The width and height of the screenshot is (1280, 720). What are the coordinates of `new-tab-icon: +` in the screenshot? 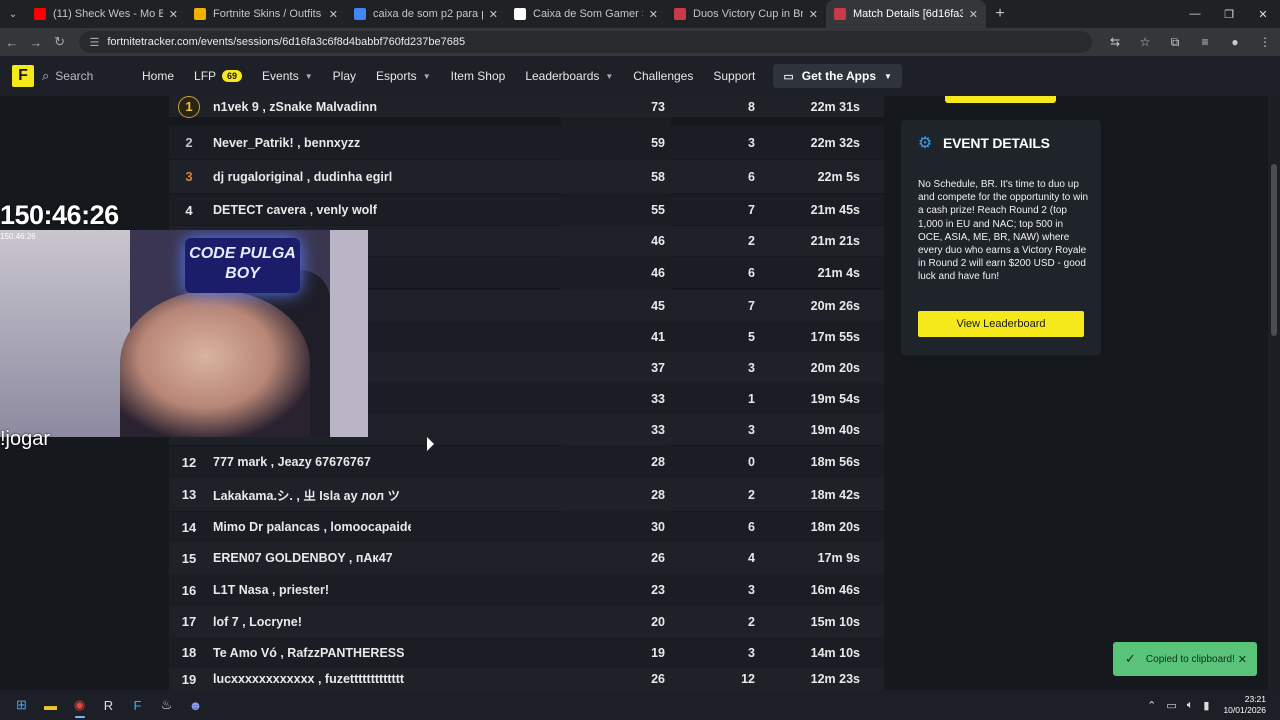 It's located at (1000, 14).